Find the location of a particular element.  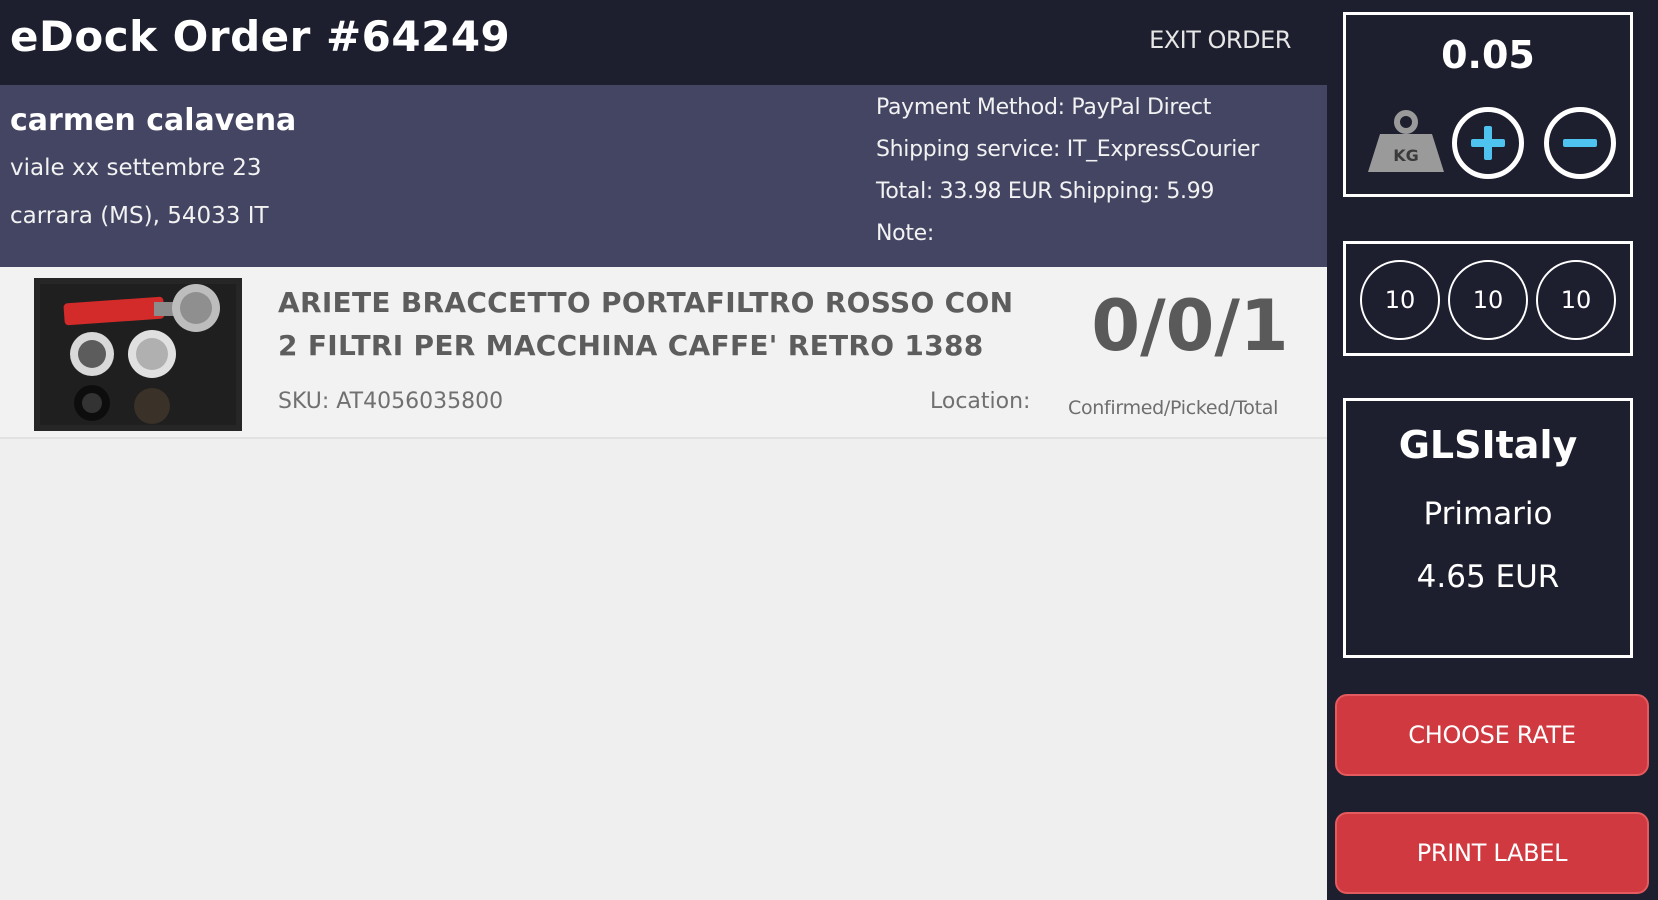

weight-panel: 0.05 KG is located at coordinates (1488, 104).